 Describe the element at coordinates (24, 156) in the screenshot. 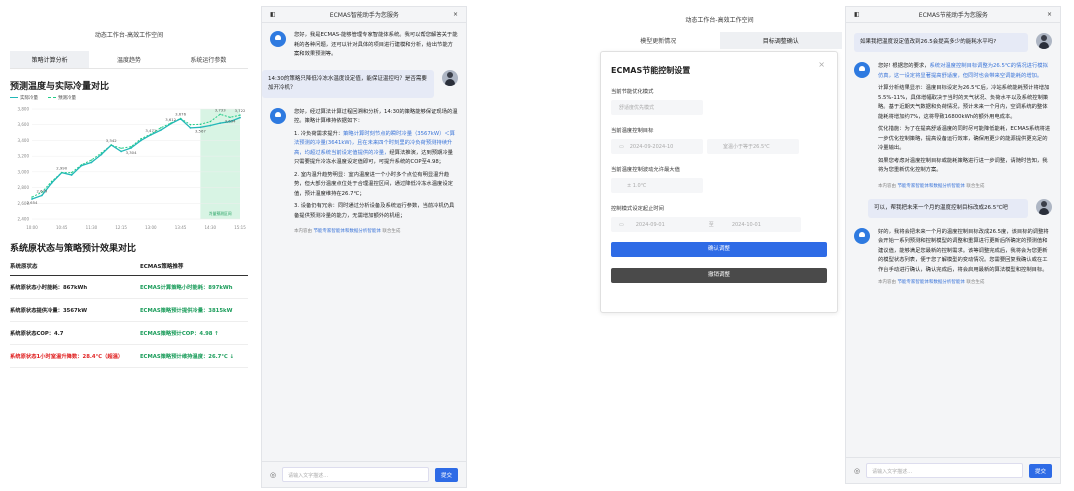

I see `y-tick-label: 3,200` at that location.